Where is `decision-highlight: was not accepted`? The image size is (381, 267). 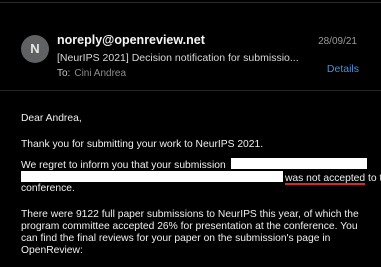
decision-highlight: was not accepted is located at coordinates (325, 178).